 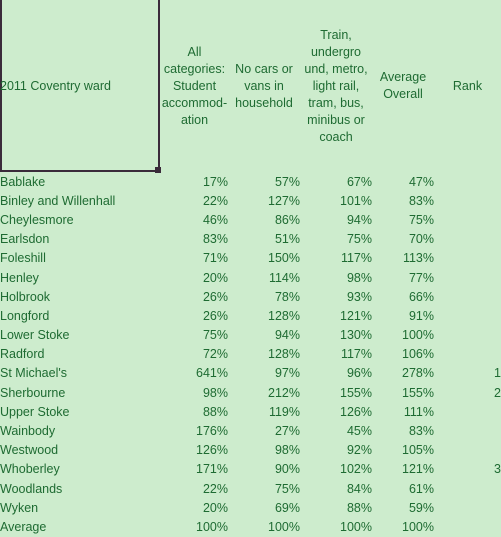 I want to click on cell-student-accommodation: 20%, so click(x=194, y=277).